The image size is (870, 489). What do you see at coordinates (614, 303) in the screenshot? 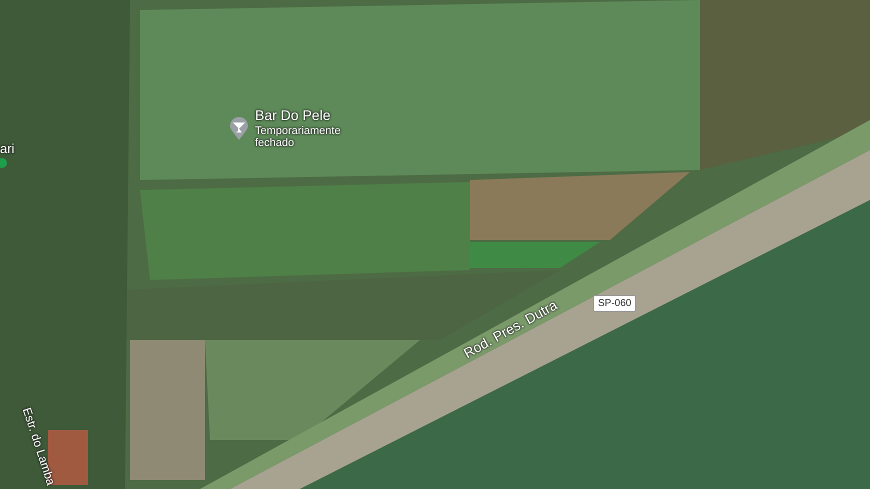
I see `route-shield: SP-060` at bounding box center [614, 303].